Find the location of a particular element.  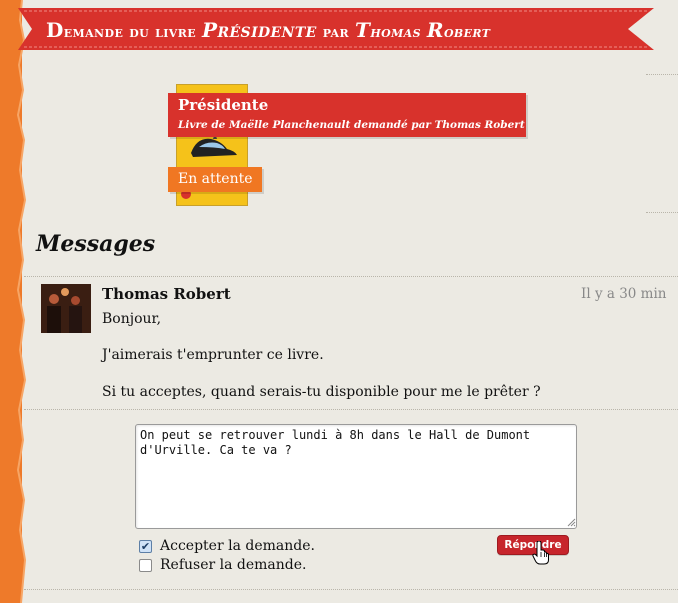

avatar is located at coordinates (66, 308).